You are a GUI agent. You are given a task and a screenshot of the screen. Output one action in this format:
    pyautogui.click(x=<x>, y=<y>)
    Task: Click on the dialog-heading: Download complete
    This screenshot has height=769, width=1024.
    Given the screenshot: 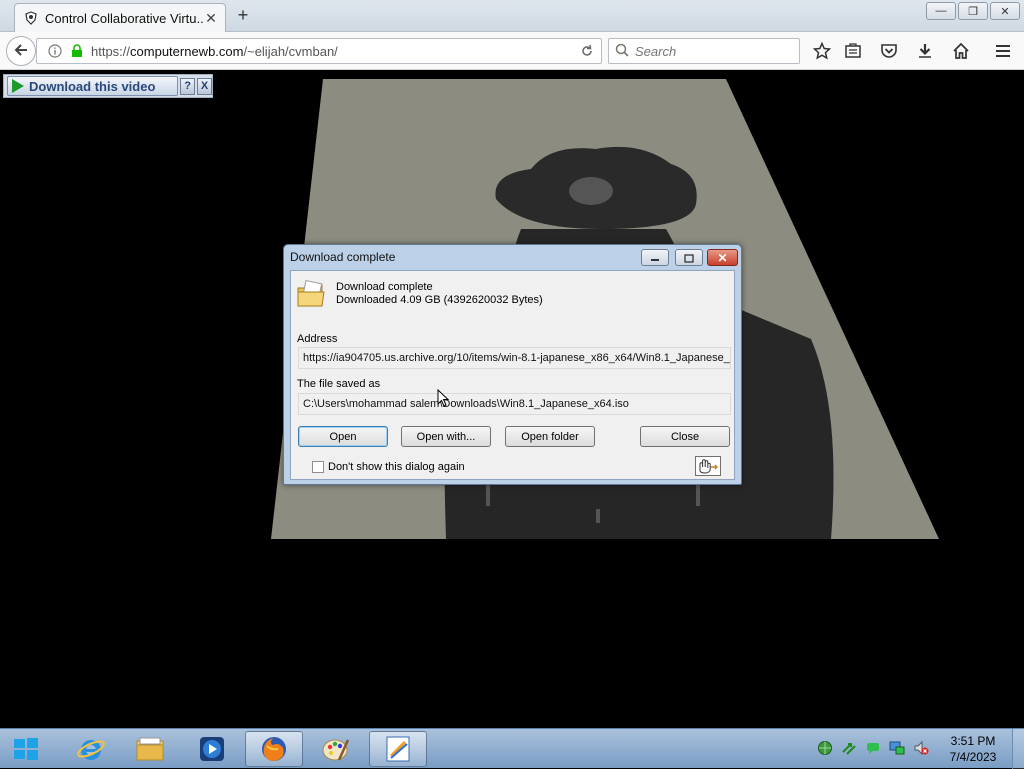 What is the action you would take?
    pyautogui.click(x=384, y=287)
    